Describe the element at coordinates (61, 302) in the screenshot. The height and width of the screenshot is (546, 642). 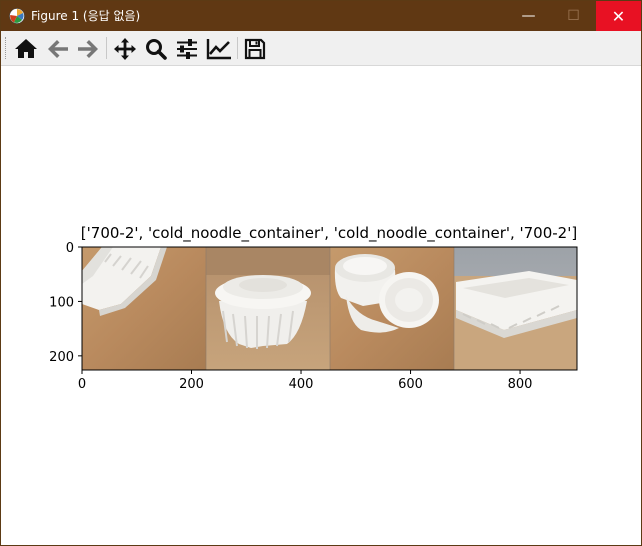
I see `y-tick-label: 100` at that location.